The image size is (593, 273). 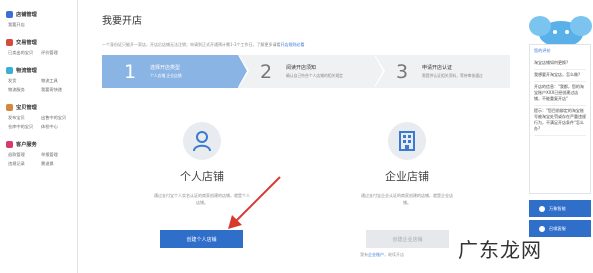 I want to click on sidebar-row: 仓库中的宝贝 体检中心, so click(x=38, y=126).